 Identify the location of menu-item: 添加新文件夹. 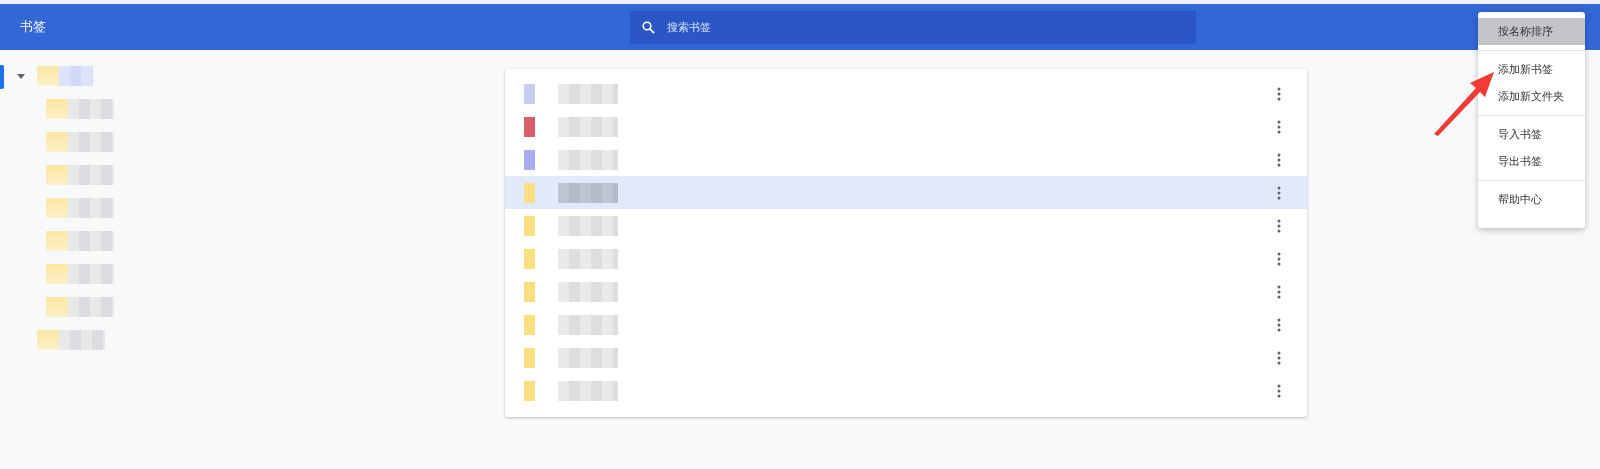
(1531, 96).